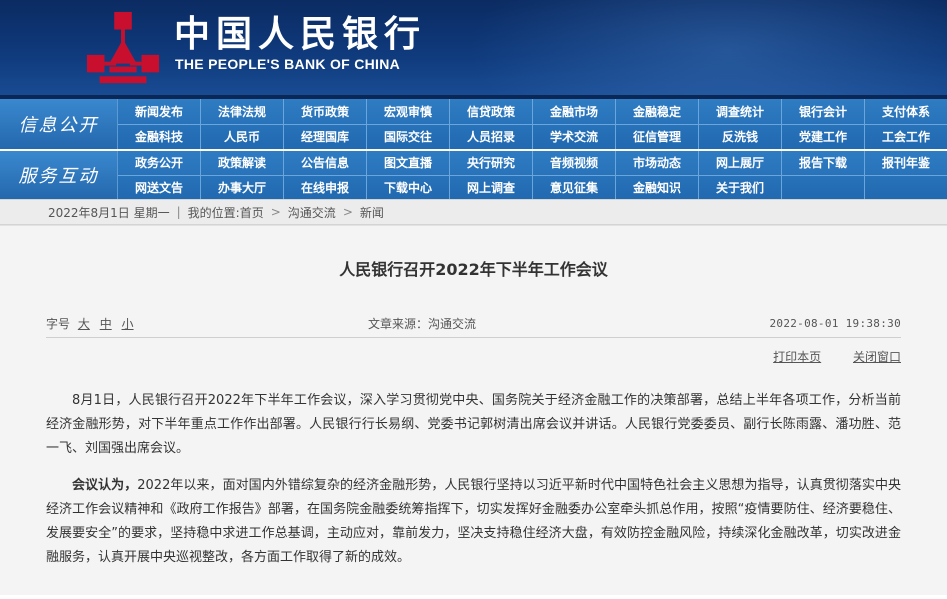 The image size is (947, 599). Describe the element at coordinates (242, 136) in the screenshot. I see `nav-link-rmb: 人民币` at that location.